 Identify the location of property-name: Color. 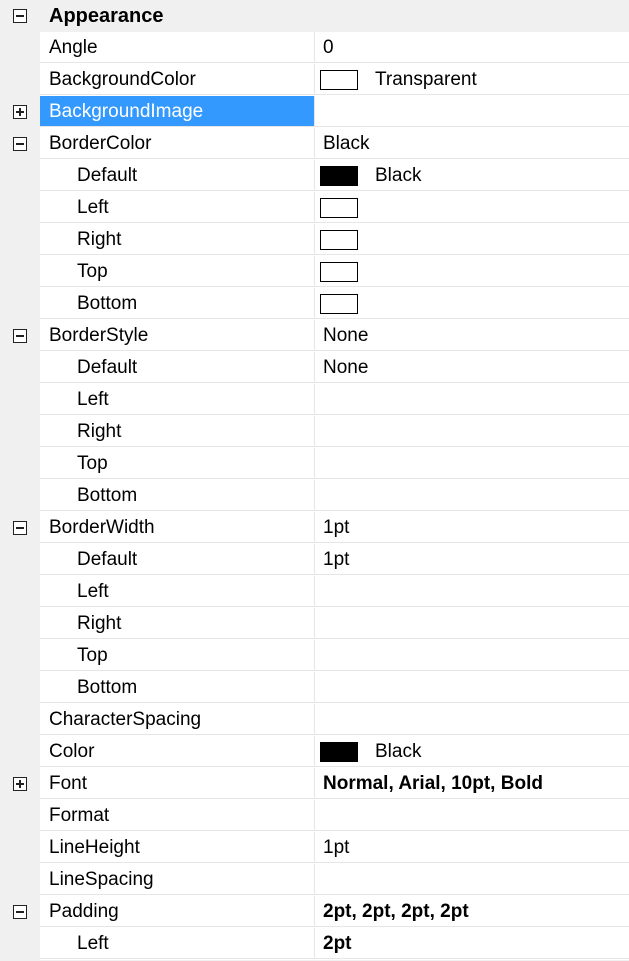
(177, 751).